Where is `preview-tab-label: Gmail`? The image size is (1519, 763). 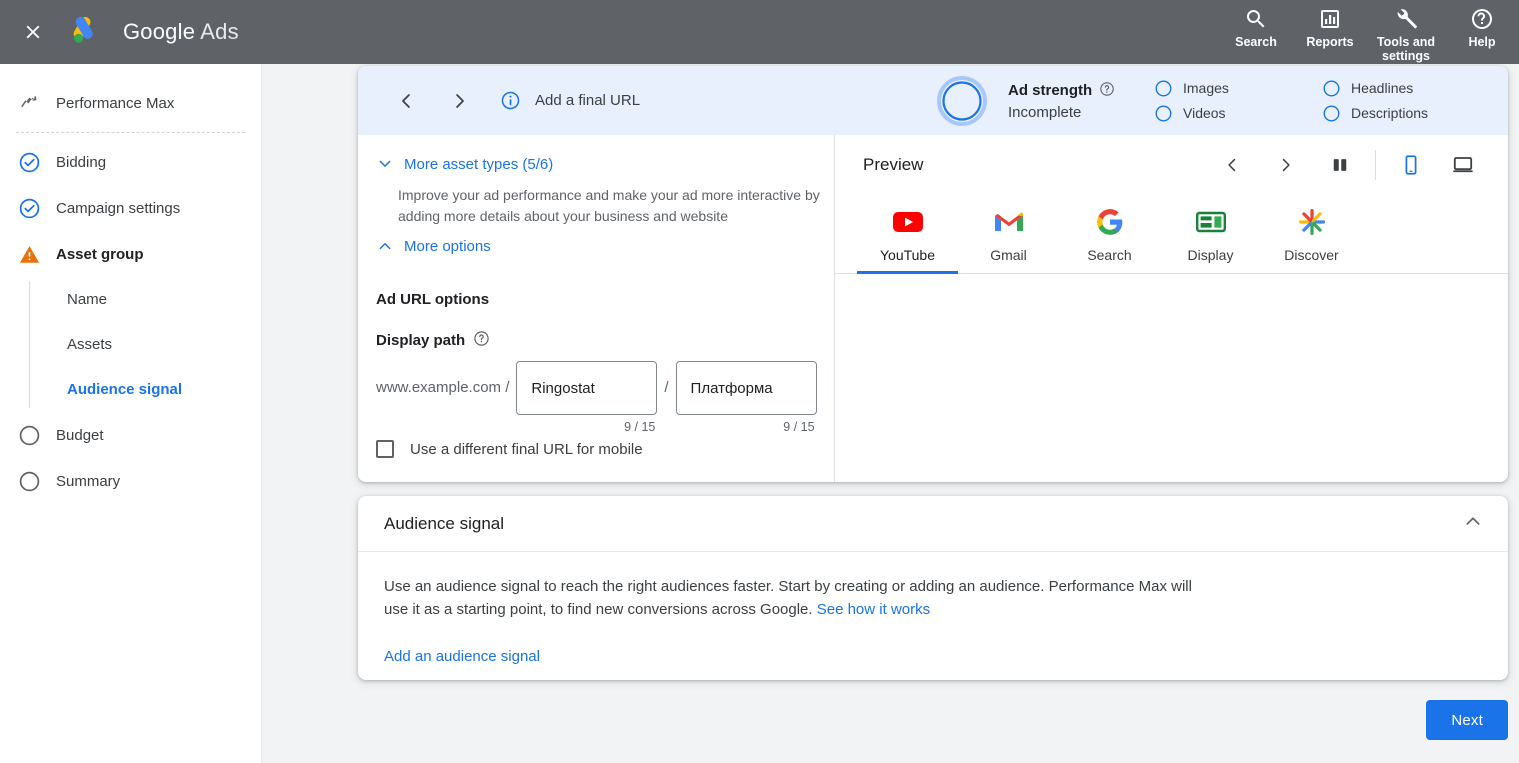 preview-tab-label: Gmail is located at coordinates (1008, 255).